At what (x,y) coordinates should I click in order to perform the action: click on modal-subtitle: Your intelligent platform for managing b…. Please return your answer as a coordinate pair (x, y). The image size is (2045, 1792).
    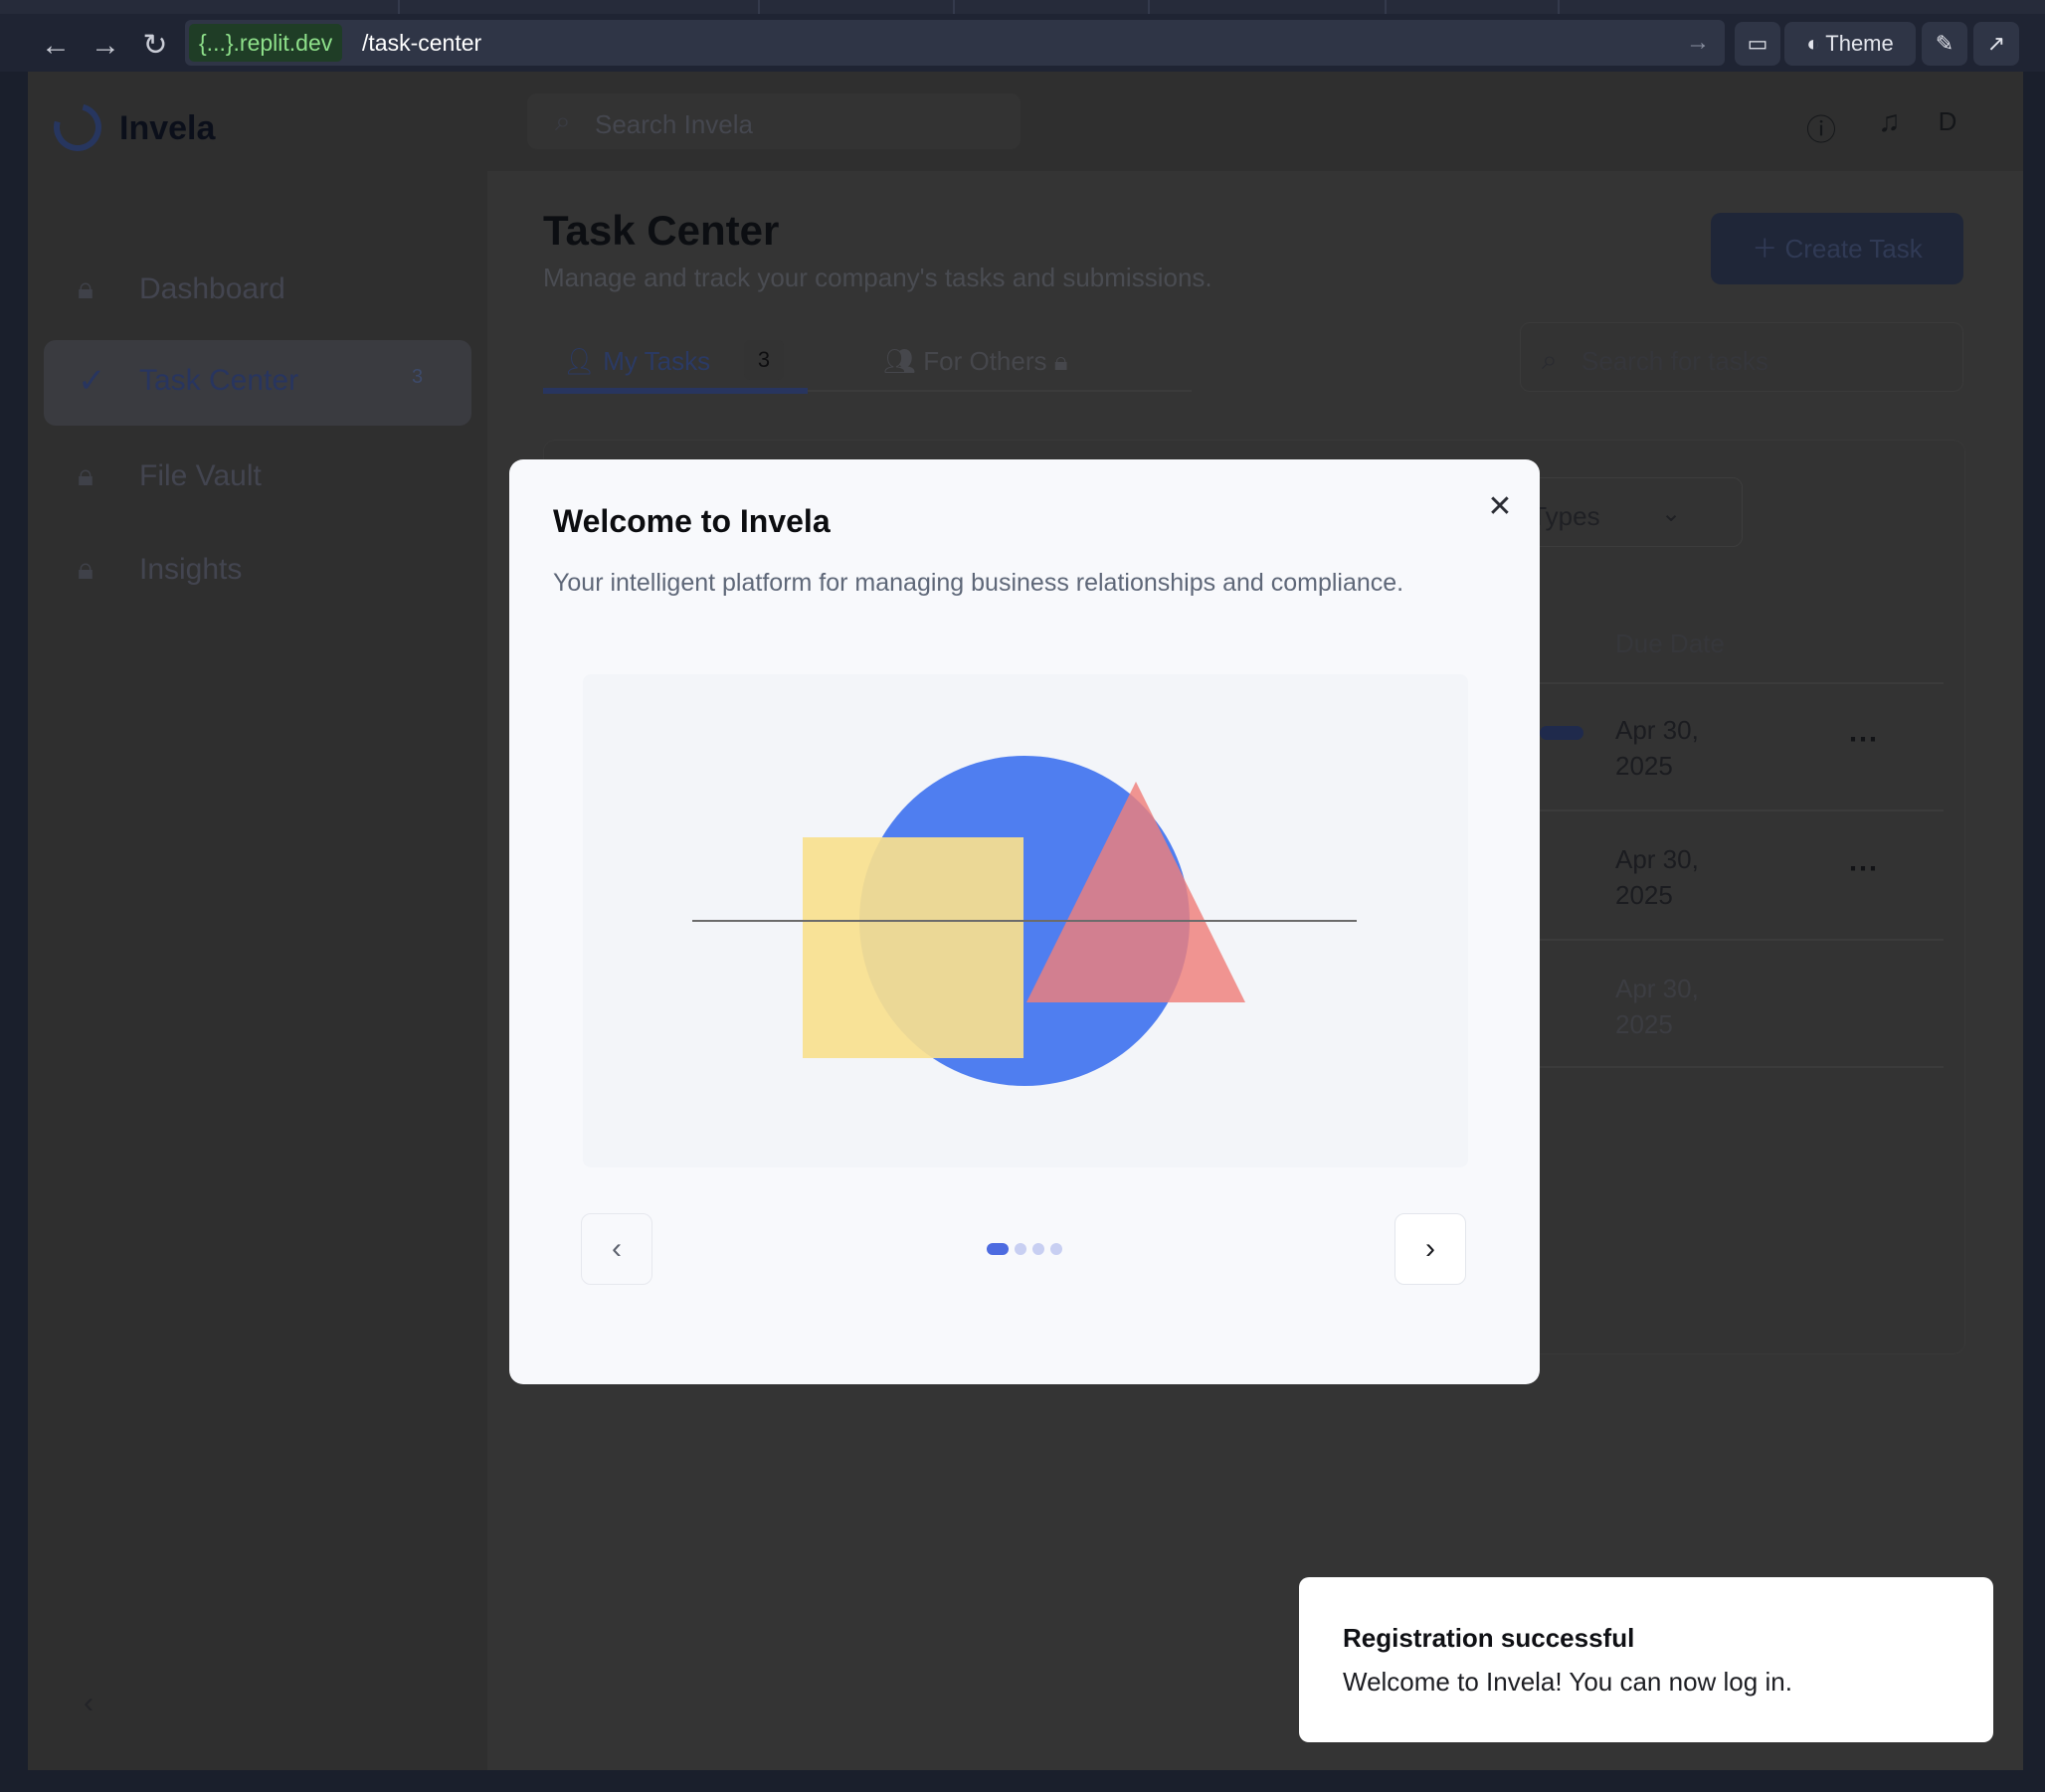
    Looking at the image, I should click on (979, 583).